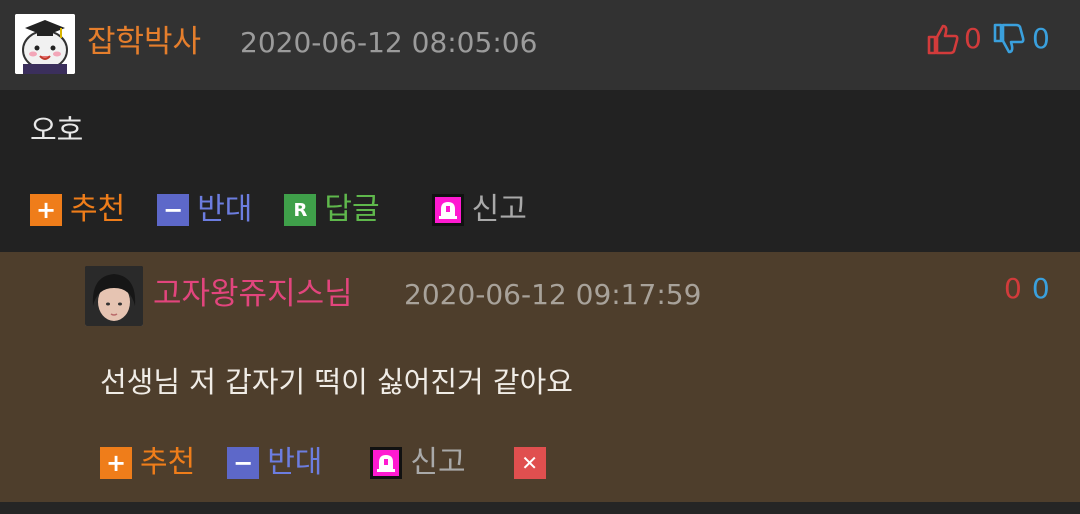  What do you see at coordinates (1013, 288) in the screenshot?
I see `reply-up-count: 0` at bounding box center [1013, 288].